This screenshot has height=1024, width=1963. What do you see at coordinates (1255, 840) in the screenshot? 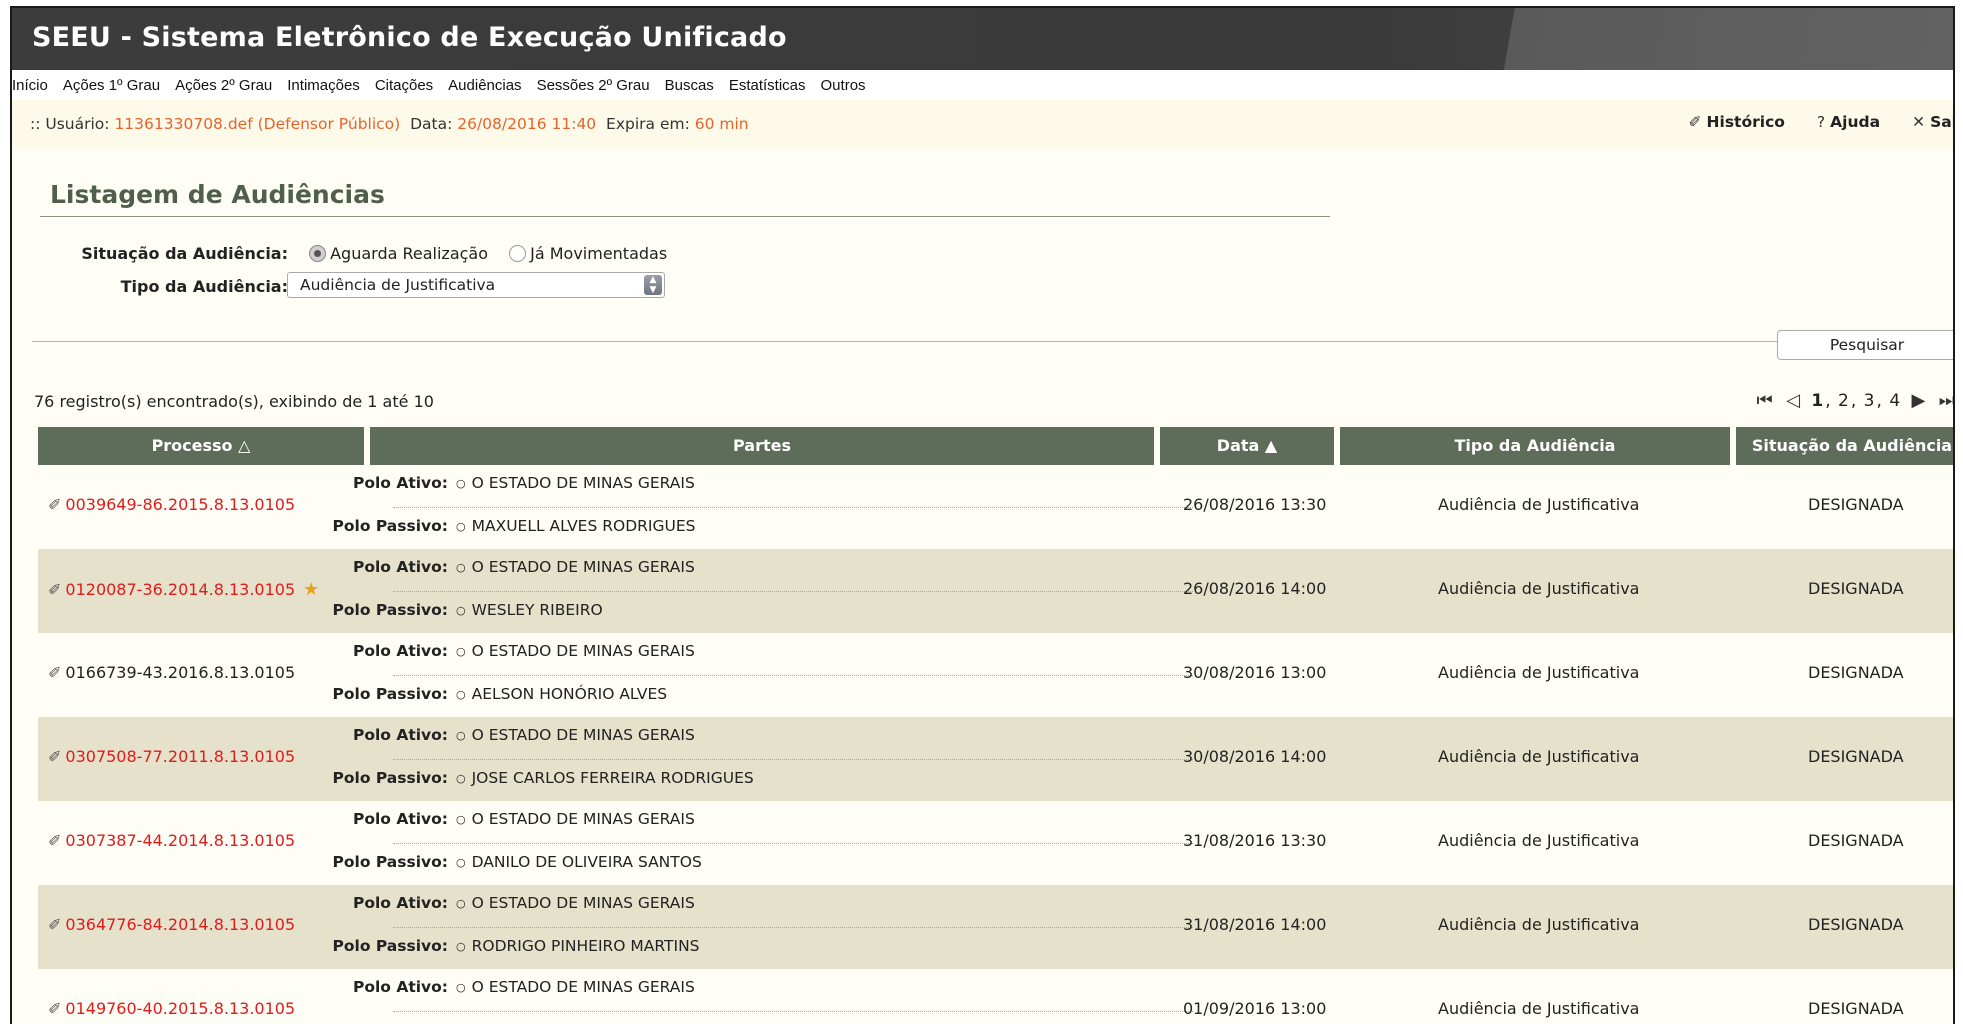
I see `data-cell: 31/08/2016 13:30` at bounding box center [1255, 840].